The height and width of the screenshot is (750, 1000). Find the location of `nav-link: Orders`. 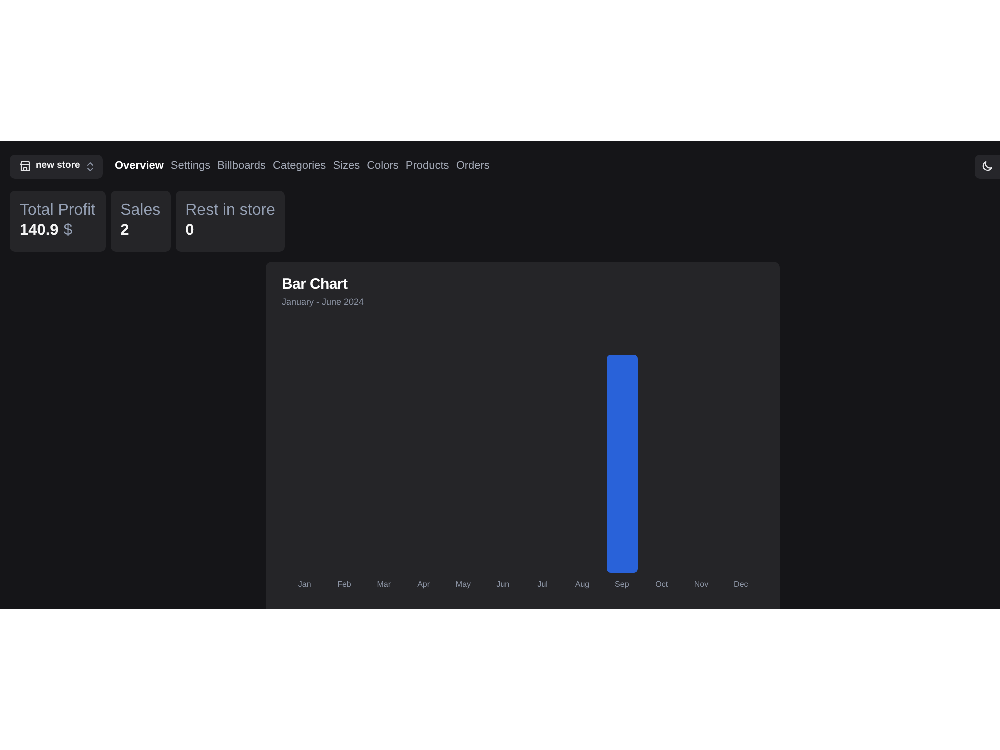

nav-link: Orders is located at coordinates (473, 166).